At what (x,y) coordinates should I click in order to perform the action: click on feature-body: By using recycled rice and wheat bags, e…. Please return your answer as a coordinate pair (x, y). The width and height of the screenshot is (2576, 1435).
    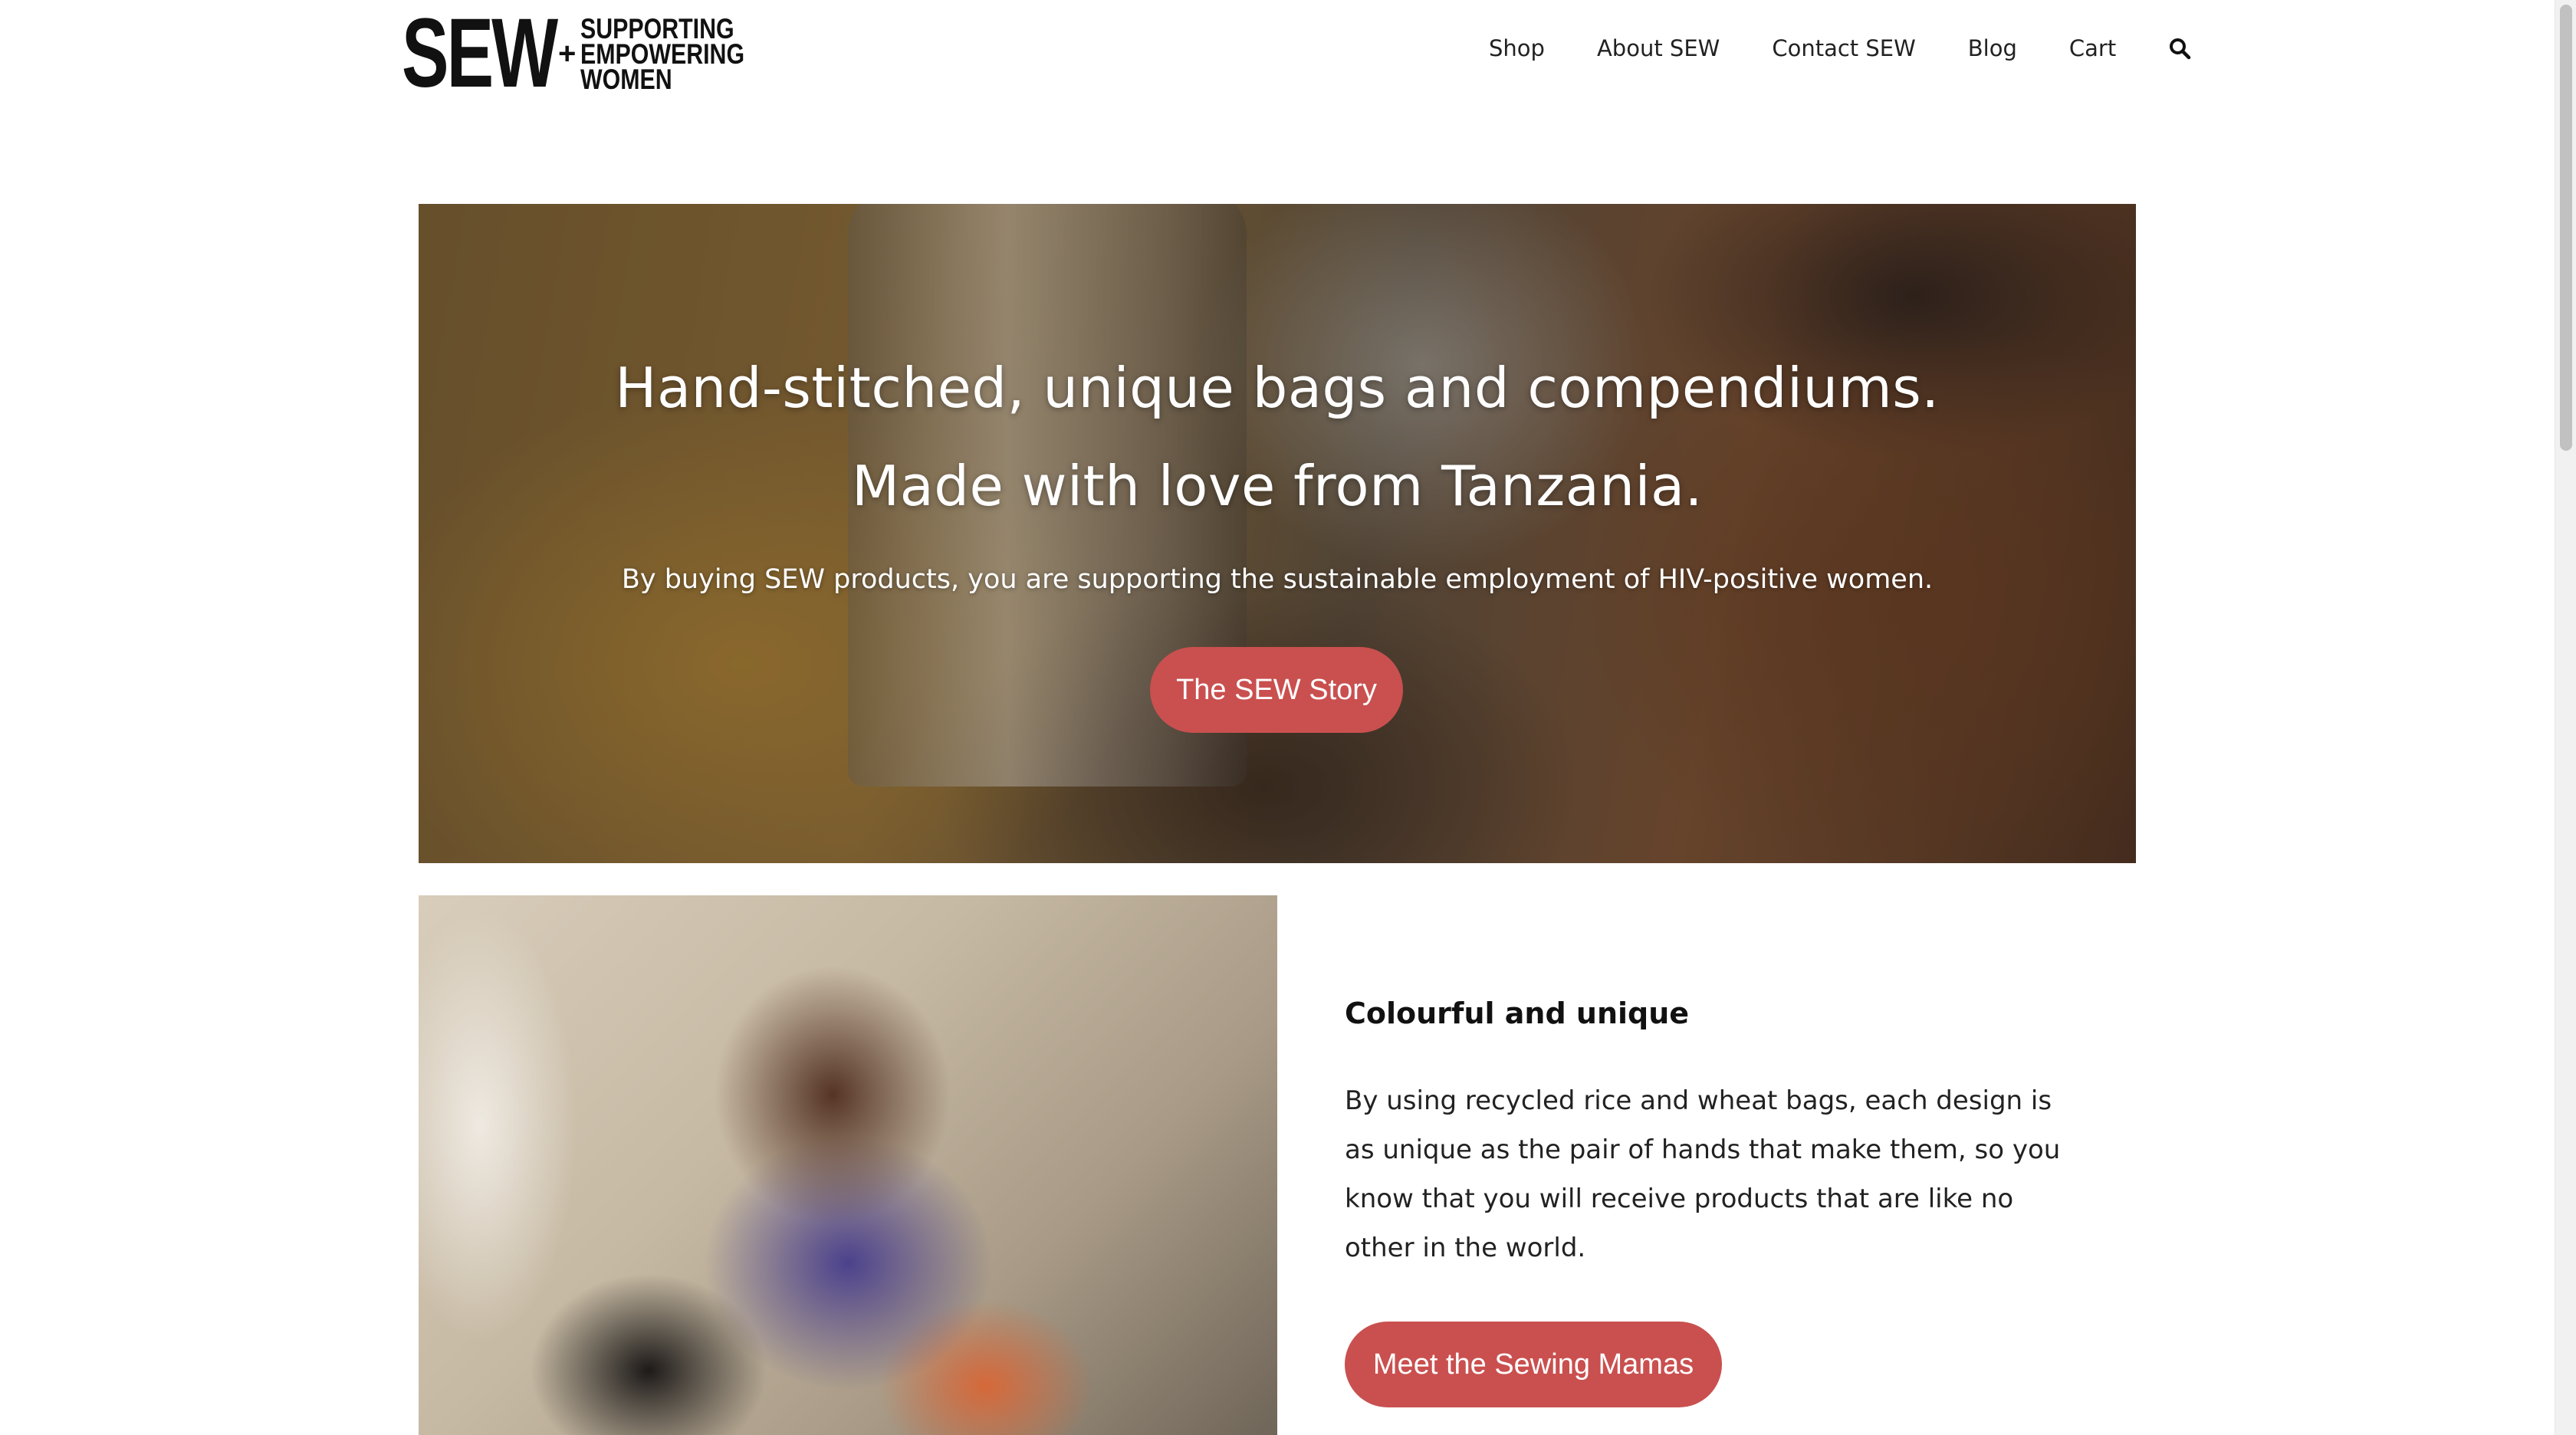
    Looking at the image, I should click on (1703, 1174).